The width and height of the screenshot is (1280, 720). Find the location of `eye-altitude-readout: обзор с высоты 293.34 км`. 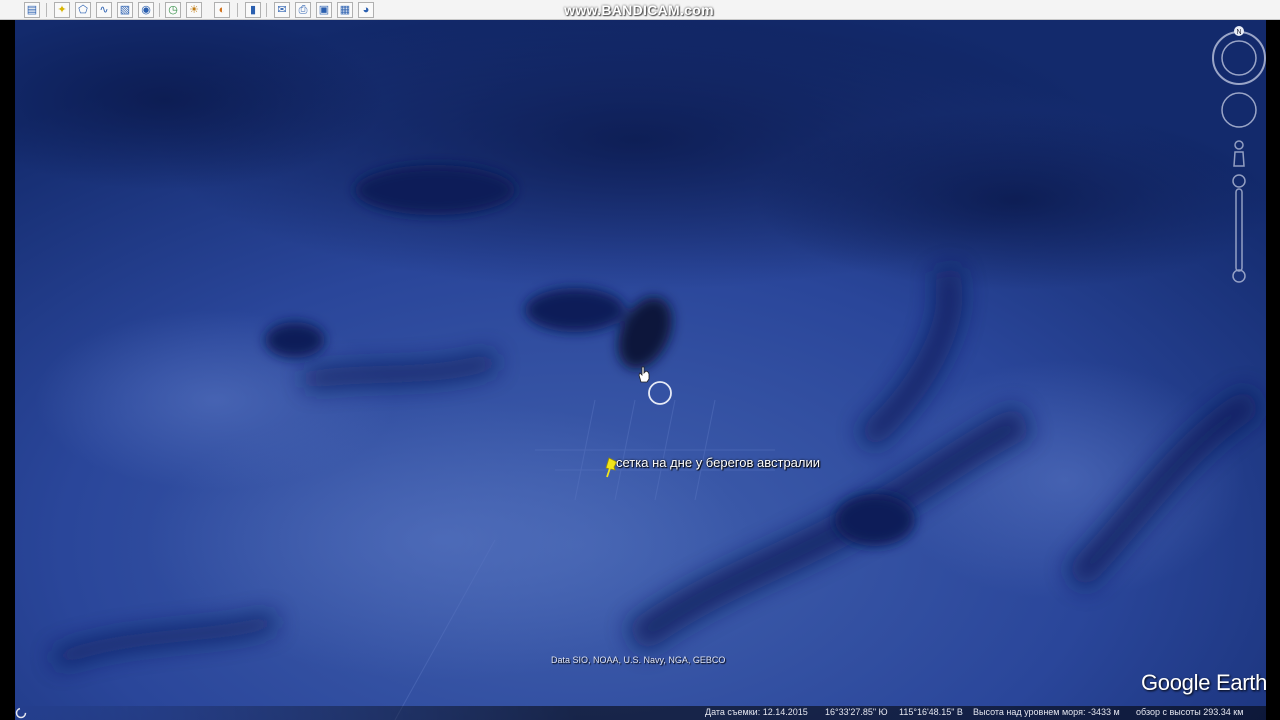

eye-altitude-readout: обзор с высоты 293.34 км is located at coordinates (1190, 712).